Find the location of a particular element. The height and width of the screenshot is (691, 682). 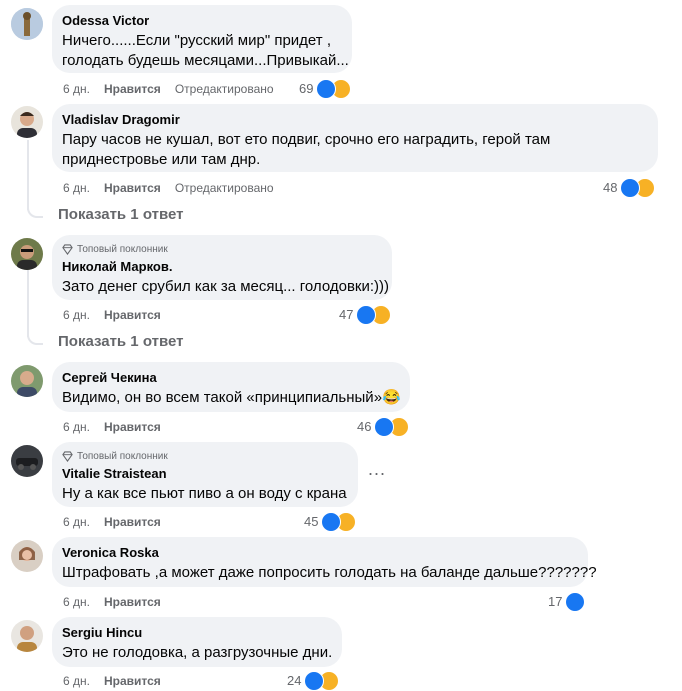

reaction-count: 46 is located at coordinates (364, 426).